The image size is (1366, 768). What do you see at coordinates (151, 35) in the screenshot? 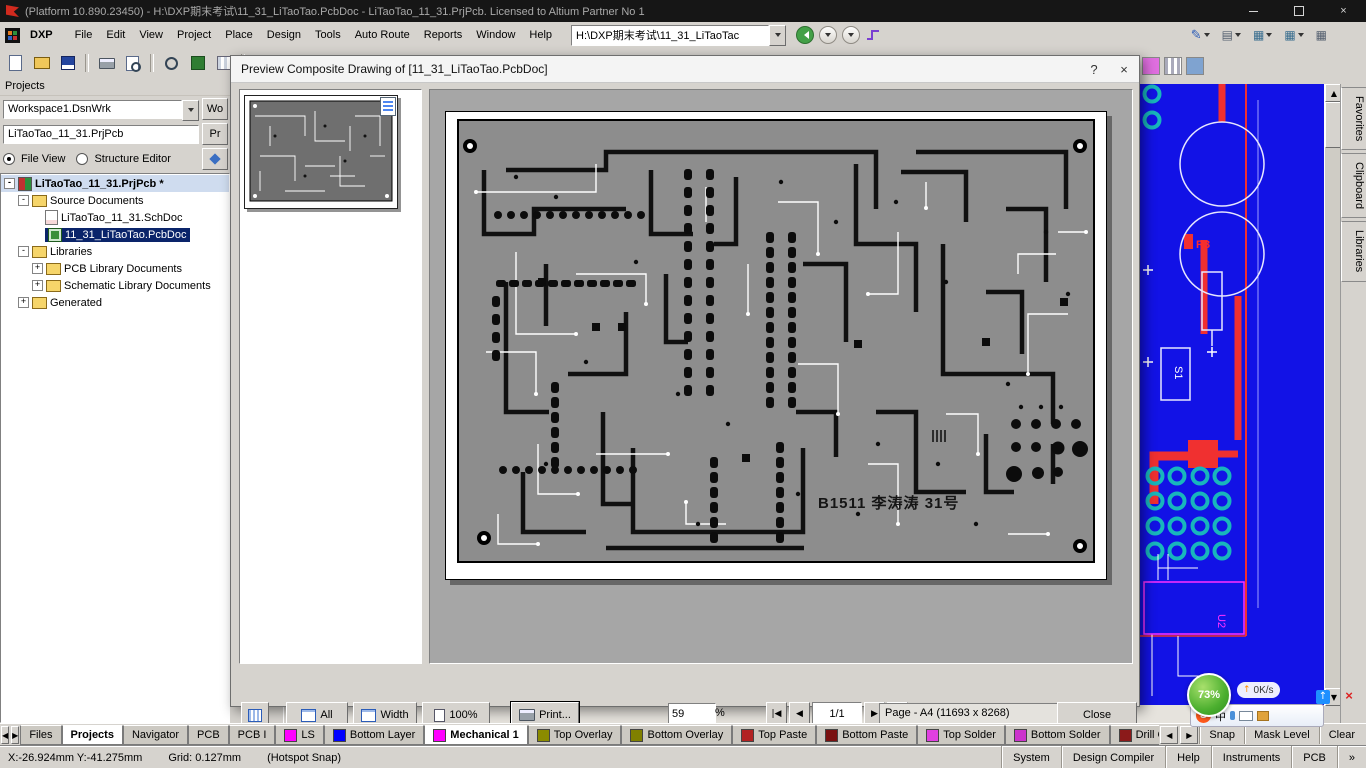
I see `menu-view: View` at bounding box center [151, 35].